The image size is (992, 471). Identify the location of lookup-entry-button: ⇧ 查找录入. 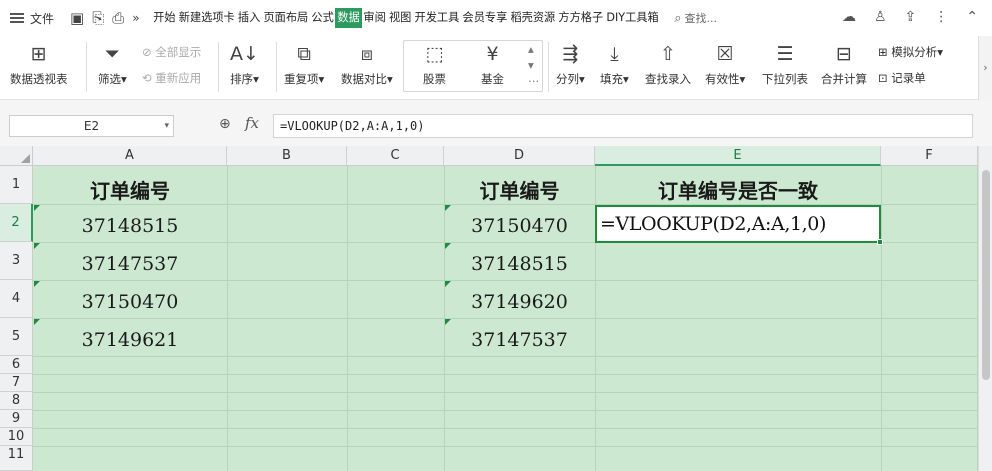
(668, 64).